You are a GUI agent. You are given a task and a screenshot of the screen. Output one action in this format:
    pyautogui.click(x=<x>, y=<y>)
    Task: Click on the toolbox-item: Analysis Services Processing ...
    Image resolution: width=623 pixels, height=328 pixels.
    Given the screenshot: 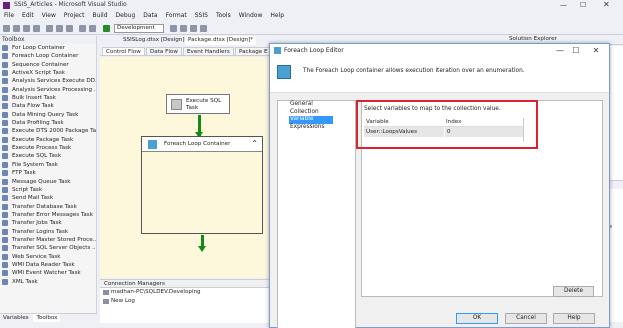 What is the action you would take?
    pyautogui.click(x=48, y=90)
    